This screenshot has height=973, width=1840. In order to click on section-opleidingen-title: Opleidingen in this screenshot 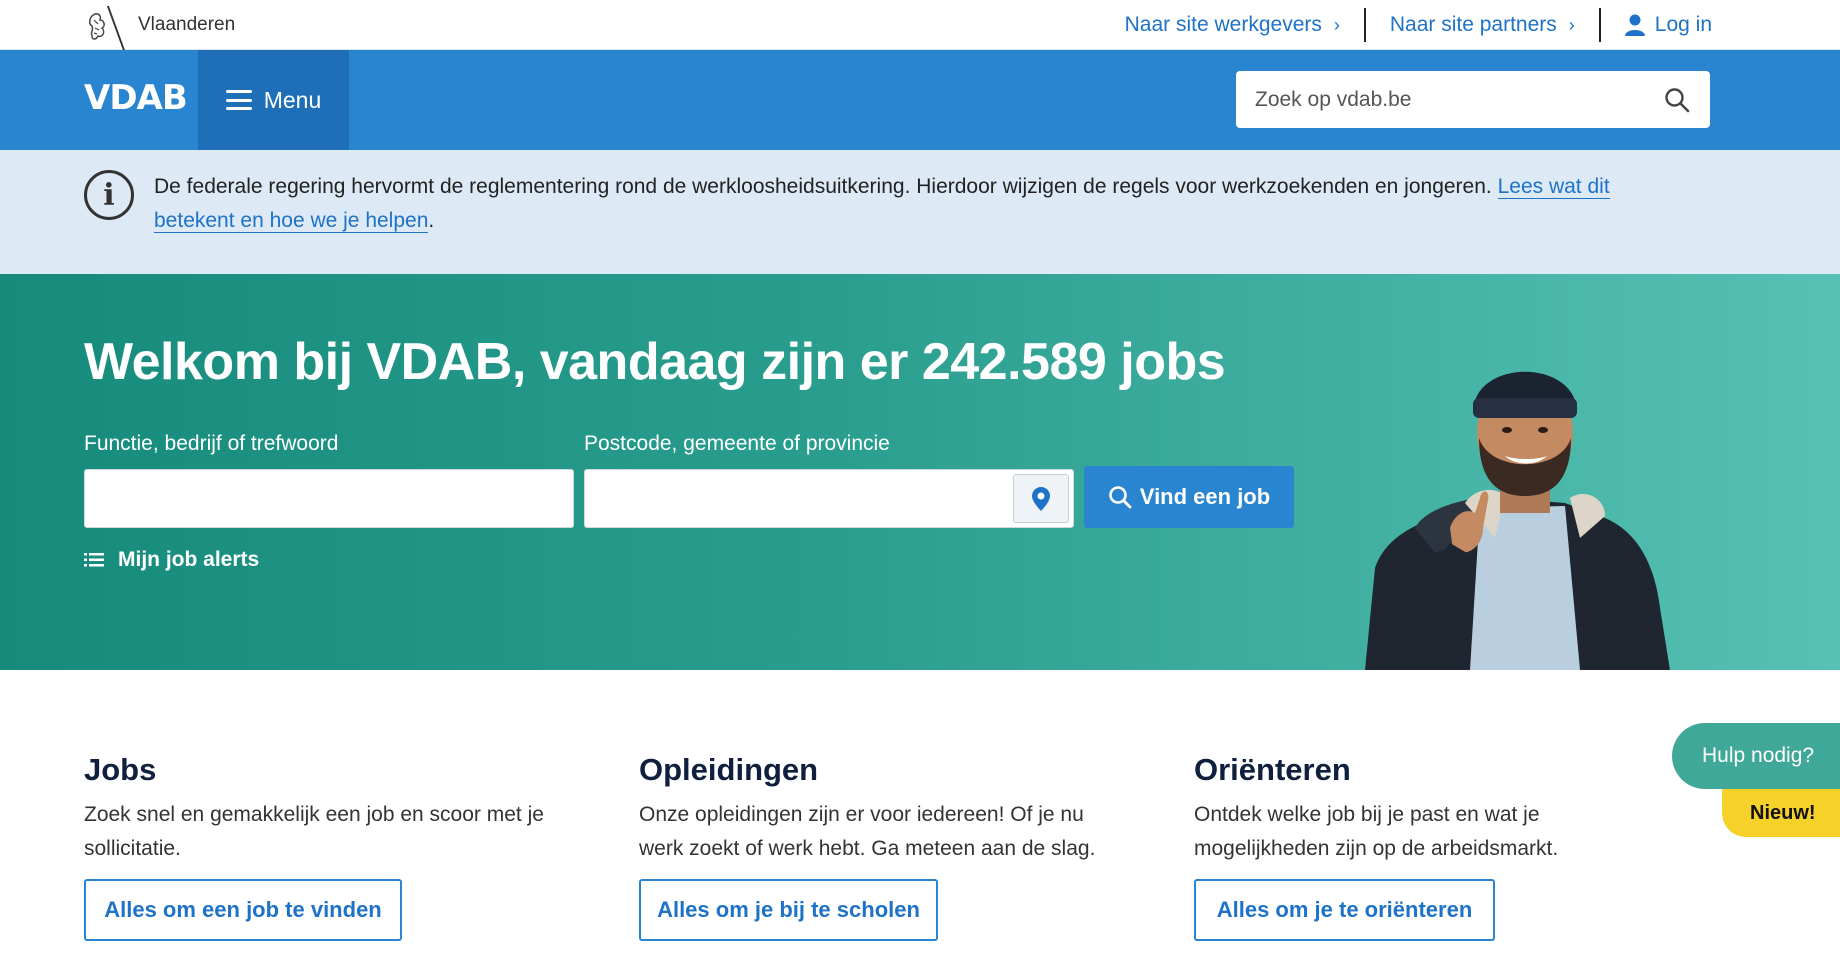, I will do `click(729, 769)`.